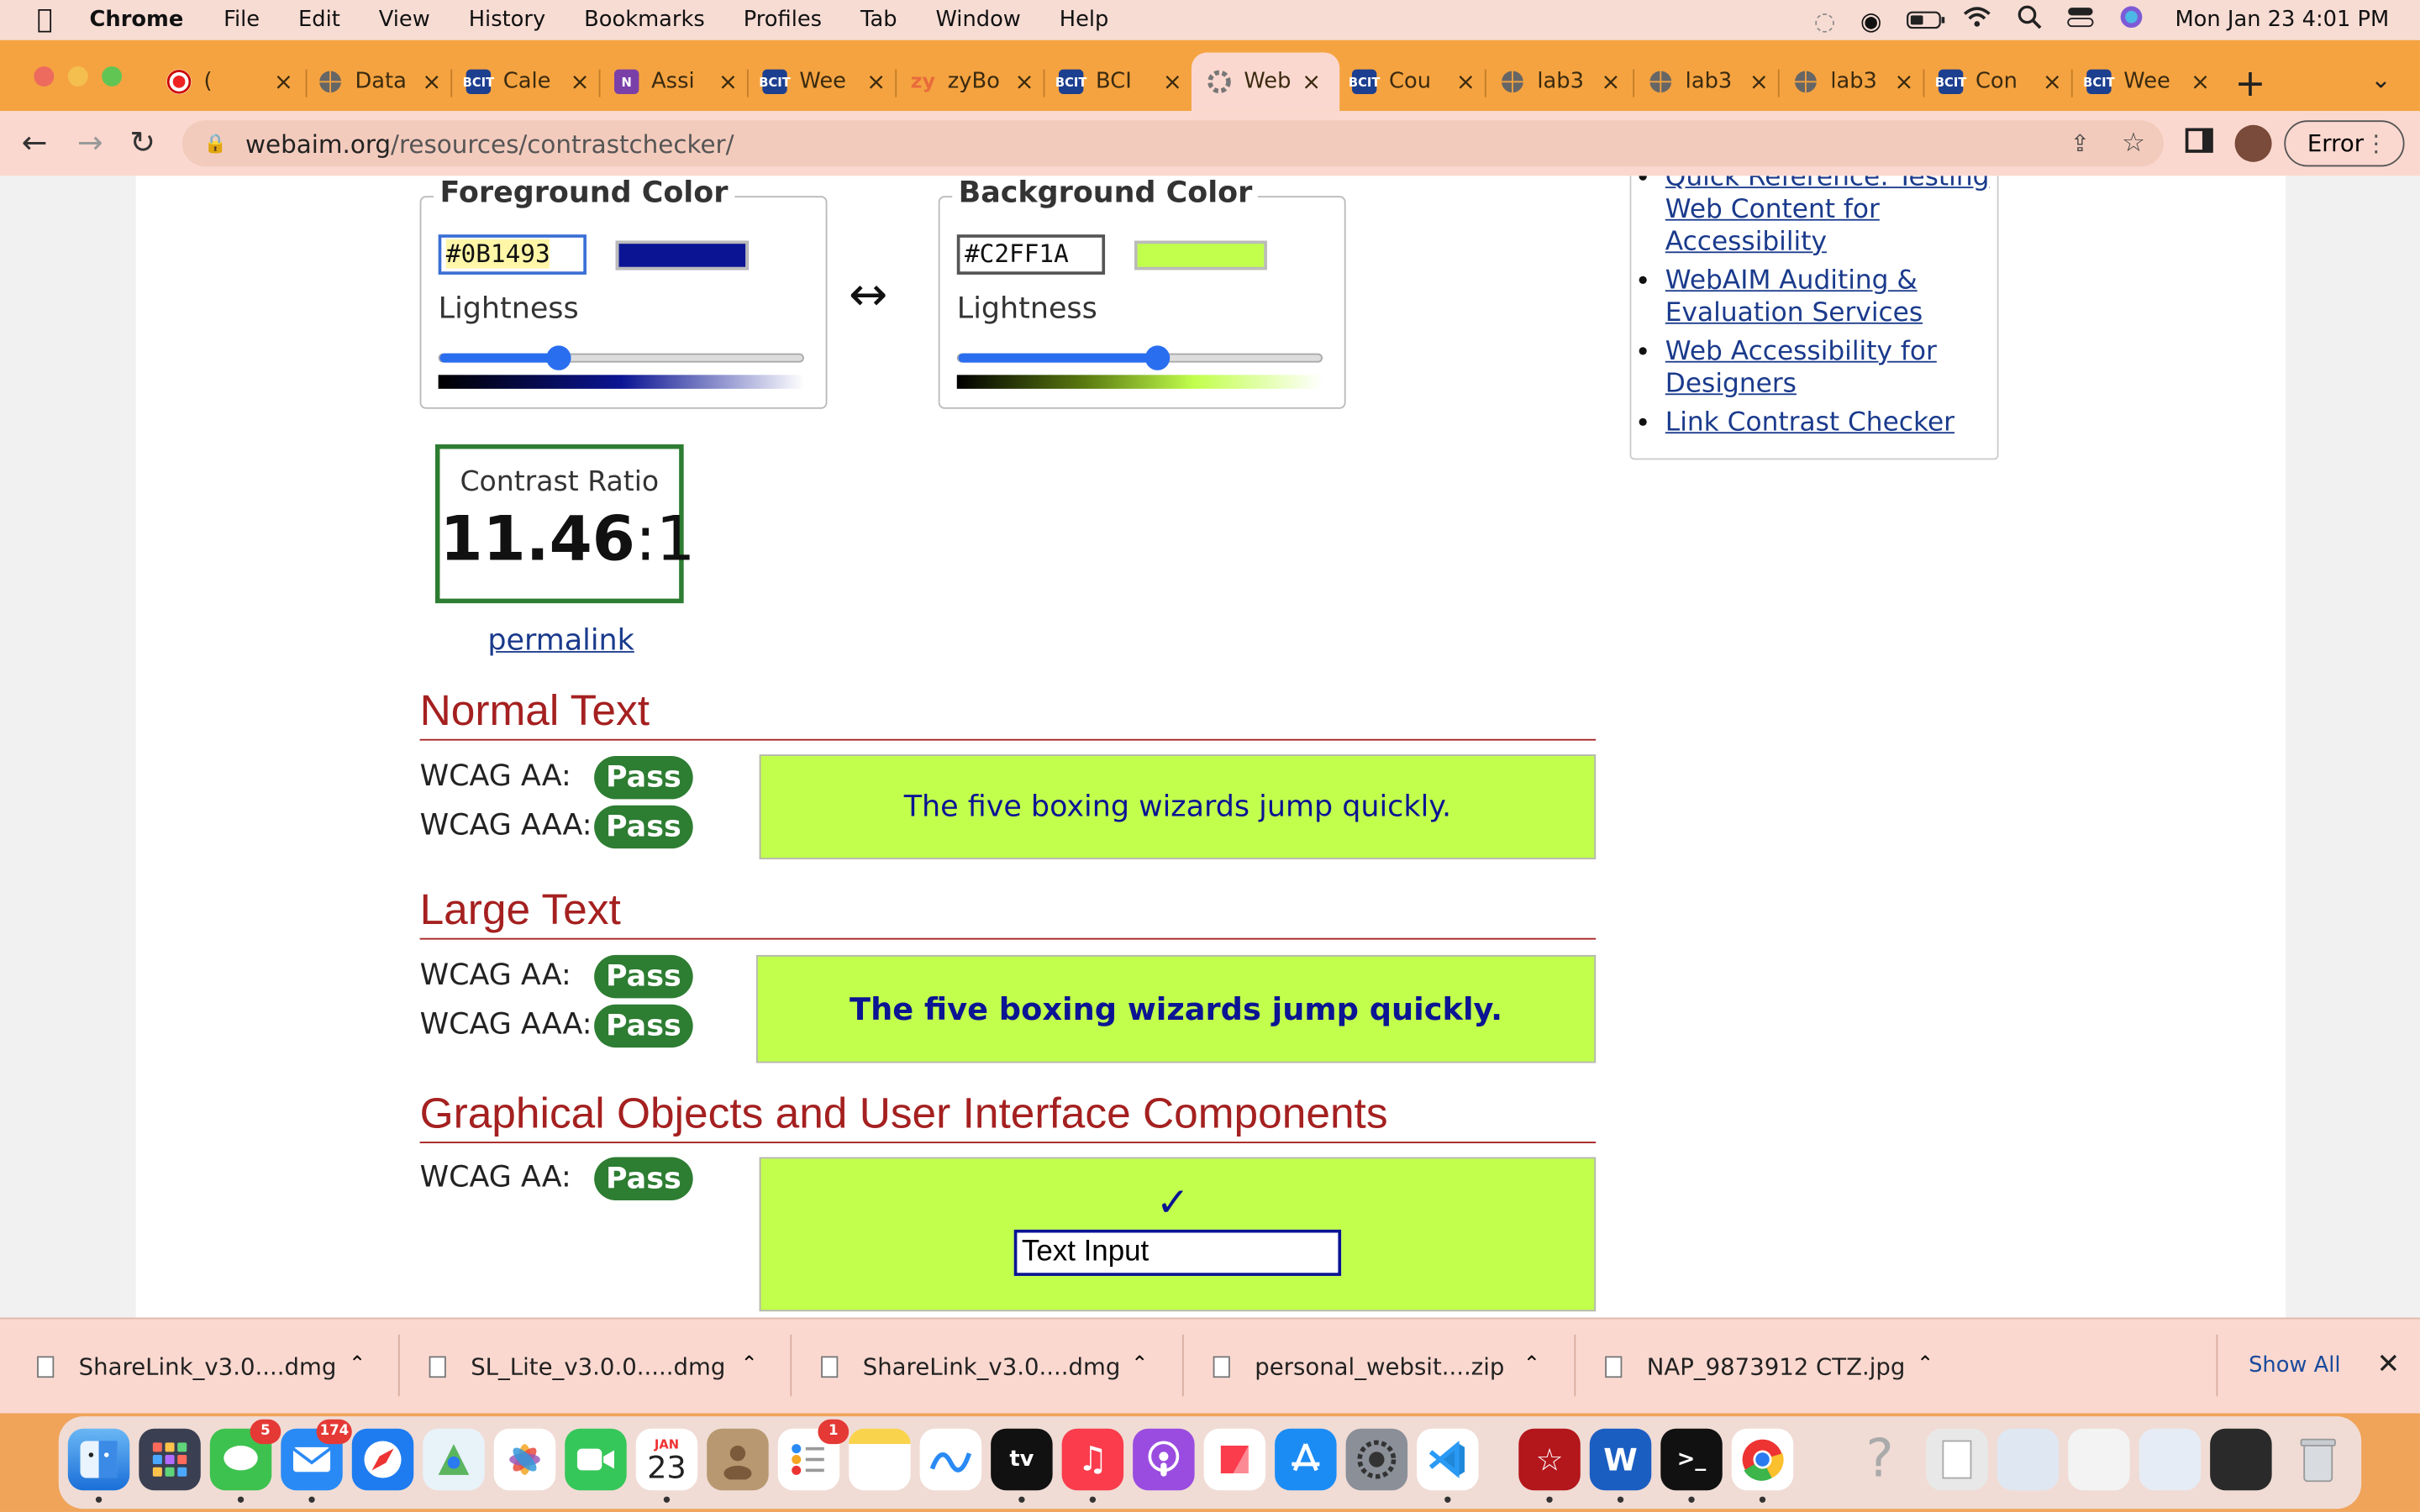  Describe the element at coordinates (2170, 1459) in the screenshot. I see `document-window-thumbnail-icon` at that location.